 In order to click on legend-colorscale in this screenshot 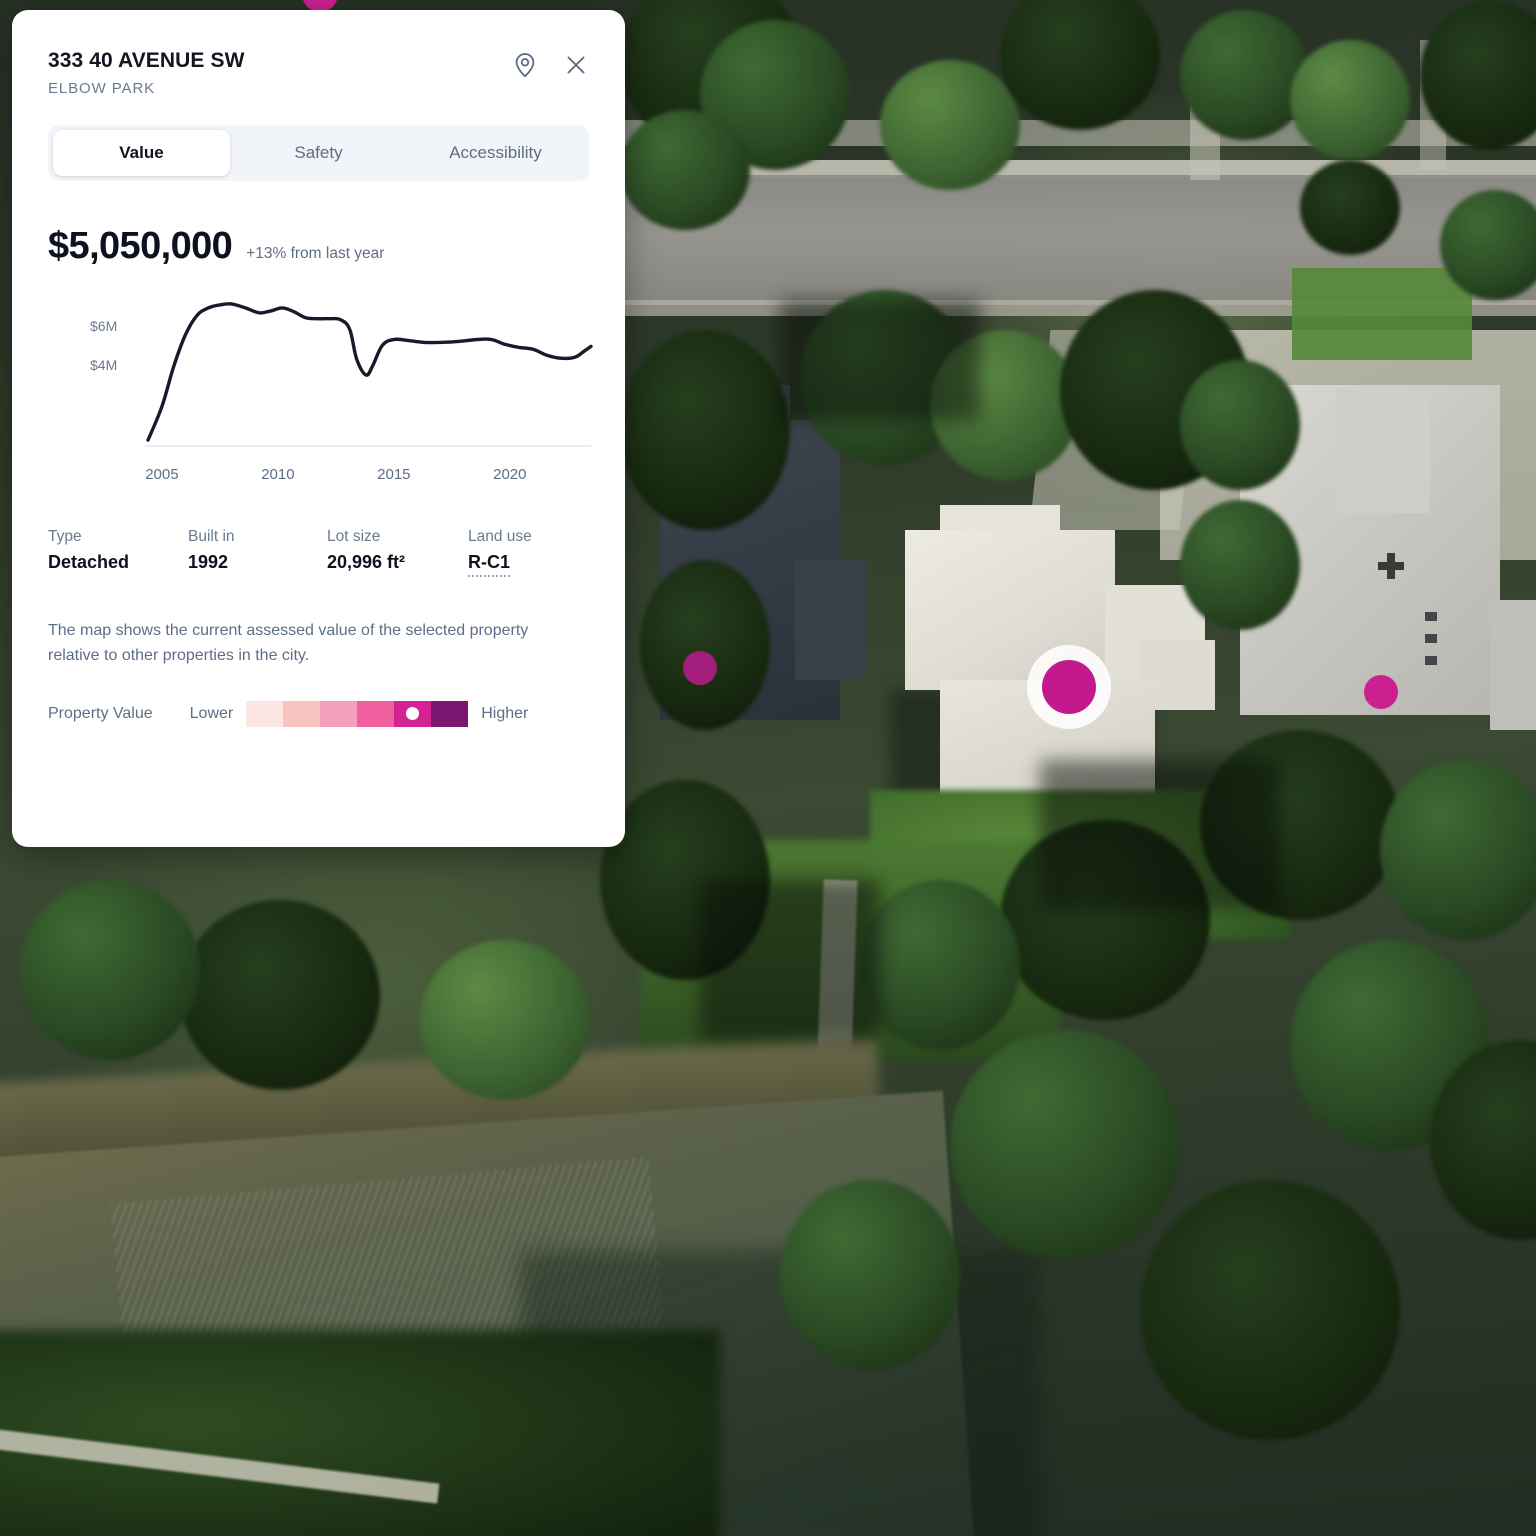, I will do `click(357, 713)`.